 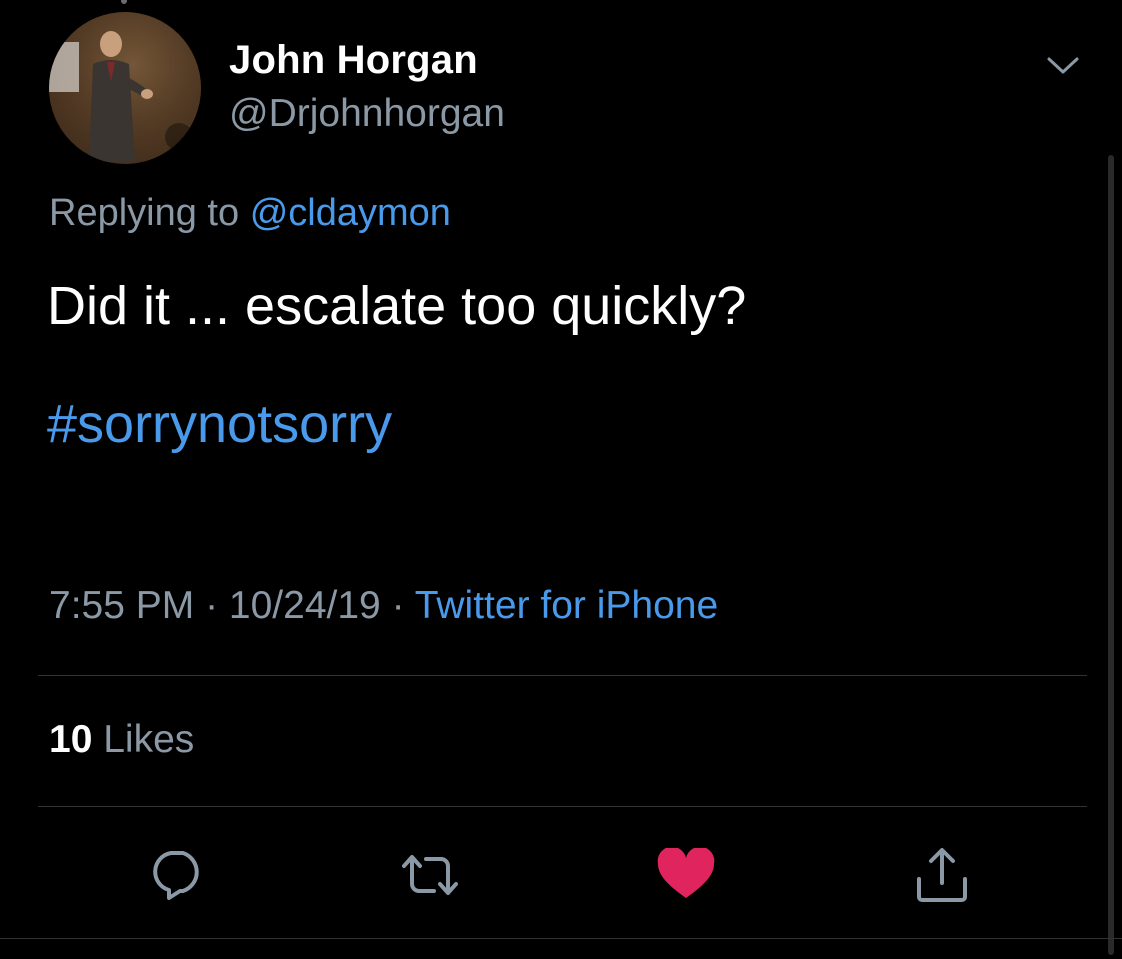 I want to click on scroll-indicator-dot, so click(x=124, y=2).